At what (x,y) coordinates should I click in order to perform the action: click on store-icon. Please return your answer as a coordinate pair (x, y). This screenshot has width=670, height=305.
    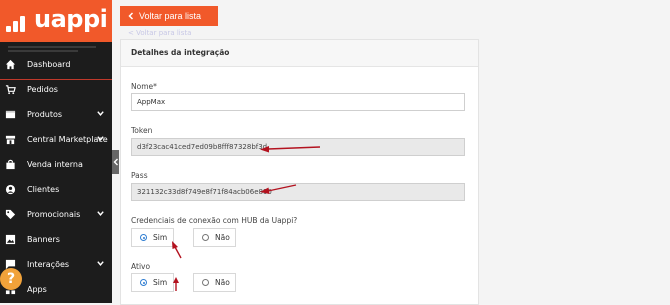
    Looking at the image, I should click on (10, 140).